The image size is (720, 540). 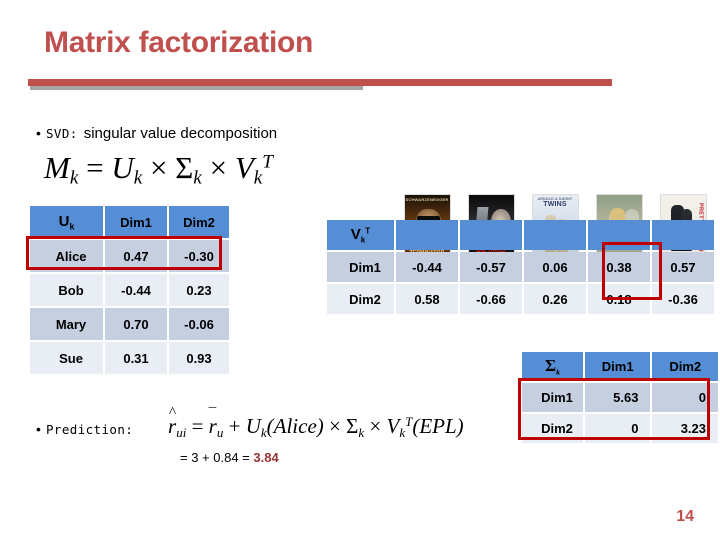 I want to click on svd-formula-m: M, so click(x=57, y=167).